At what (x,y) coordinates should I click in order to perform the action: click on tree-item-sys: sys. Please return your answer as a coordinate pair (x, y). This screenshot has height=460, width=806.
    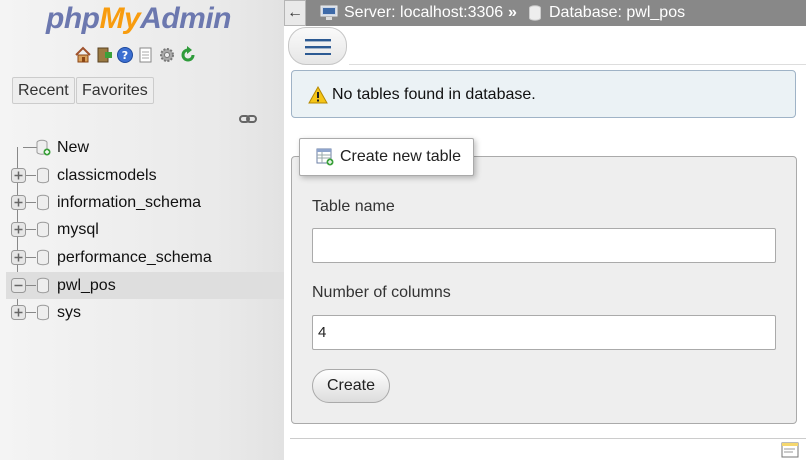
    Looking at the image, I should click on (145, 312).